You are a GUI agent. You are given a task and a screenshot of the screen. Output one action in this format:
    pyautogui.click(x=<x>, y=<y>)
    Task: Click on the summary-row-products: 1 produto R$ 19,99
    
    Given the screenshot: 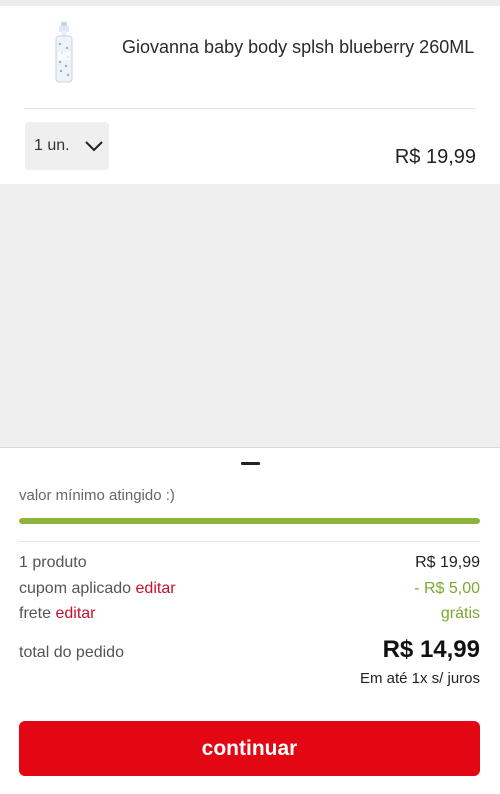 What is the action you would take?
    pyautogui.click(x=249, y=563)
    